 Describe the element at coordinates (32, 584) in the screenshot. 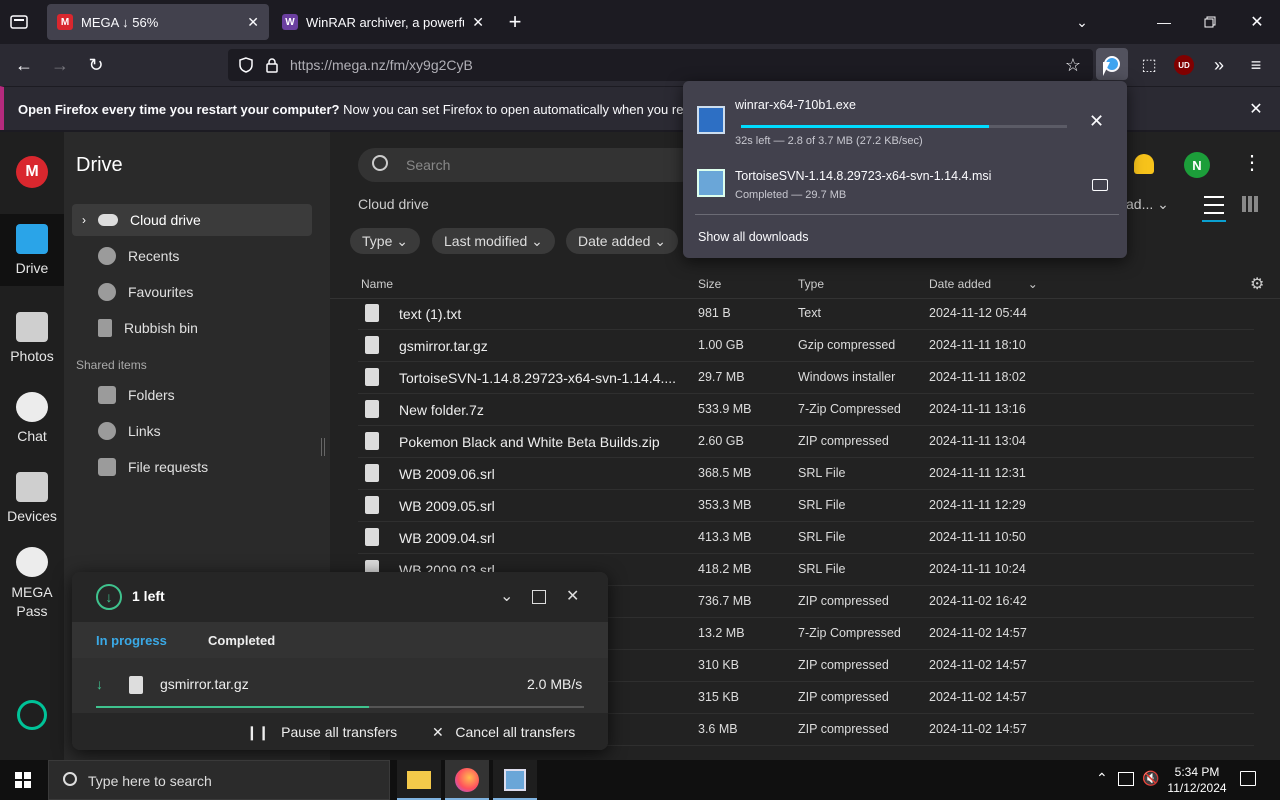

I see `rail-mega-pass: MEGA Pass` at that location.